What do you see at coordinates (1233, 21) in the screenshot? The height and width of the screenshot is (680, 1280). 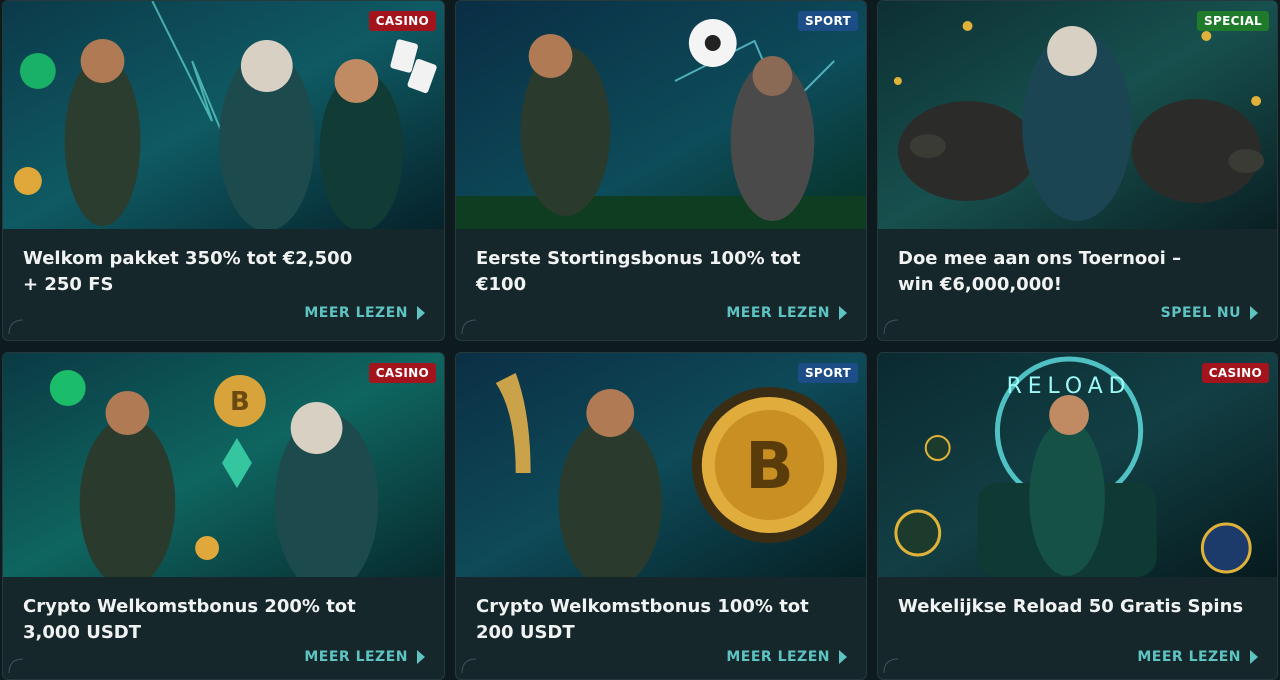 I see `category-badge: SPECIAL` at bounding box center [1233, 21].